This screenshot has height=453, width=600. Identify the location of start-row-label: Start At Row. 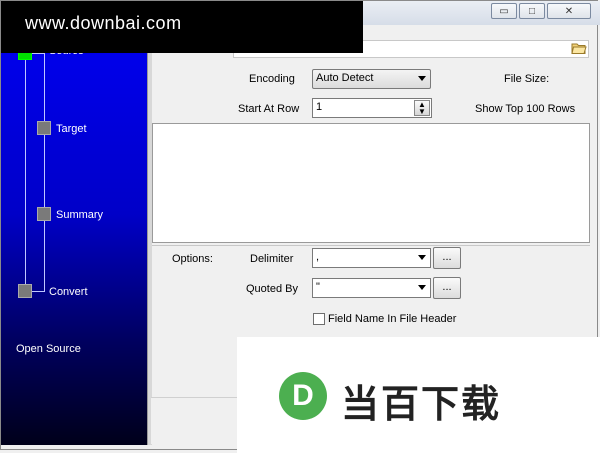
(269, 109).